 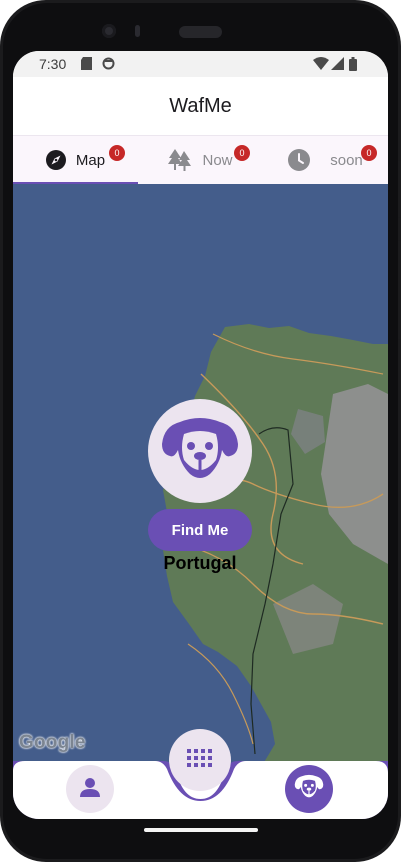 What do you see at coordinates (200, 32) in the screenshot?
I see `earpiece` at bounding box center [200, 32].